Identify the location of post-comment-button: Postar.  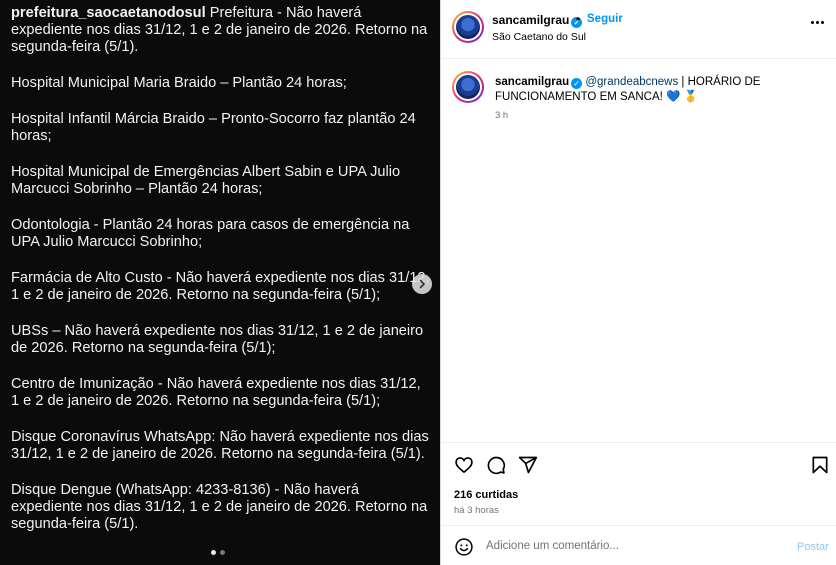
(813, 547).